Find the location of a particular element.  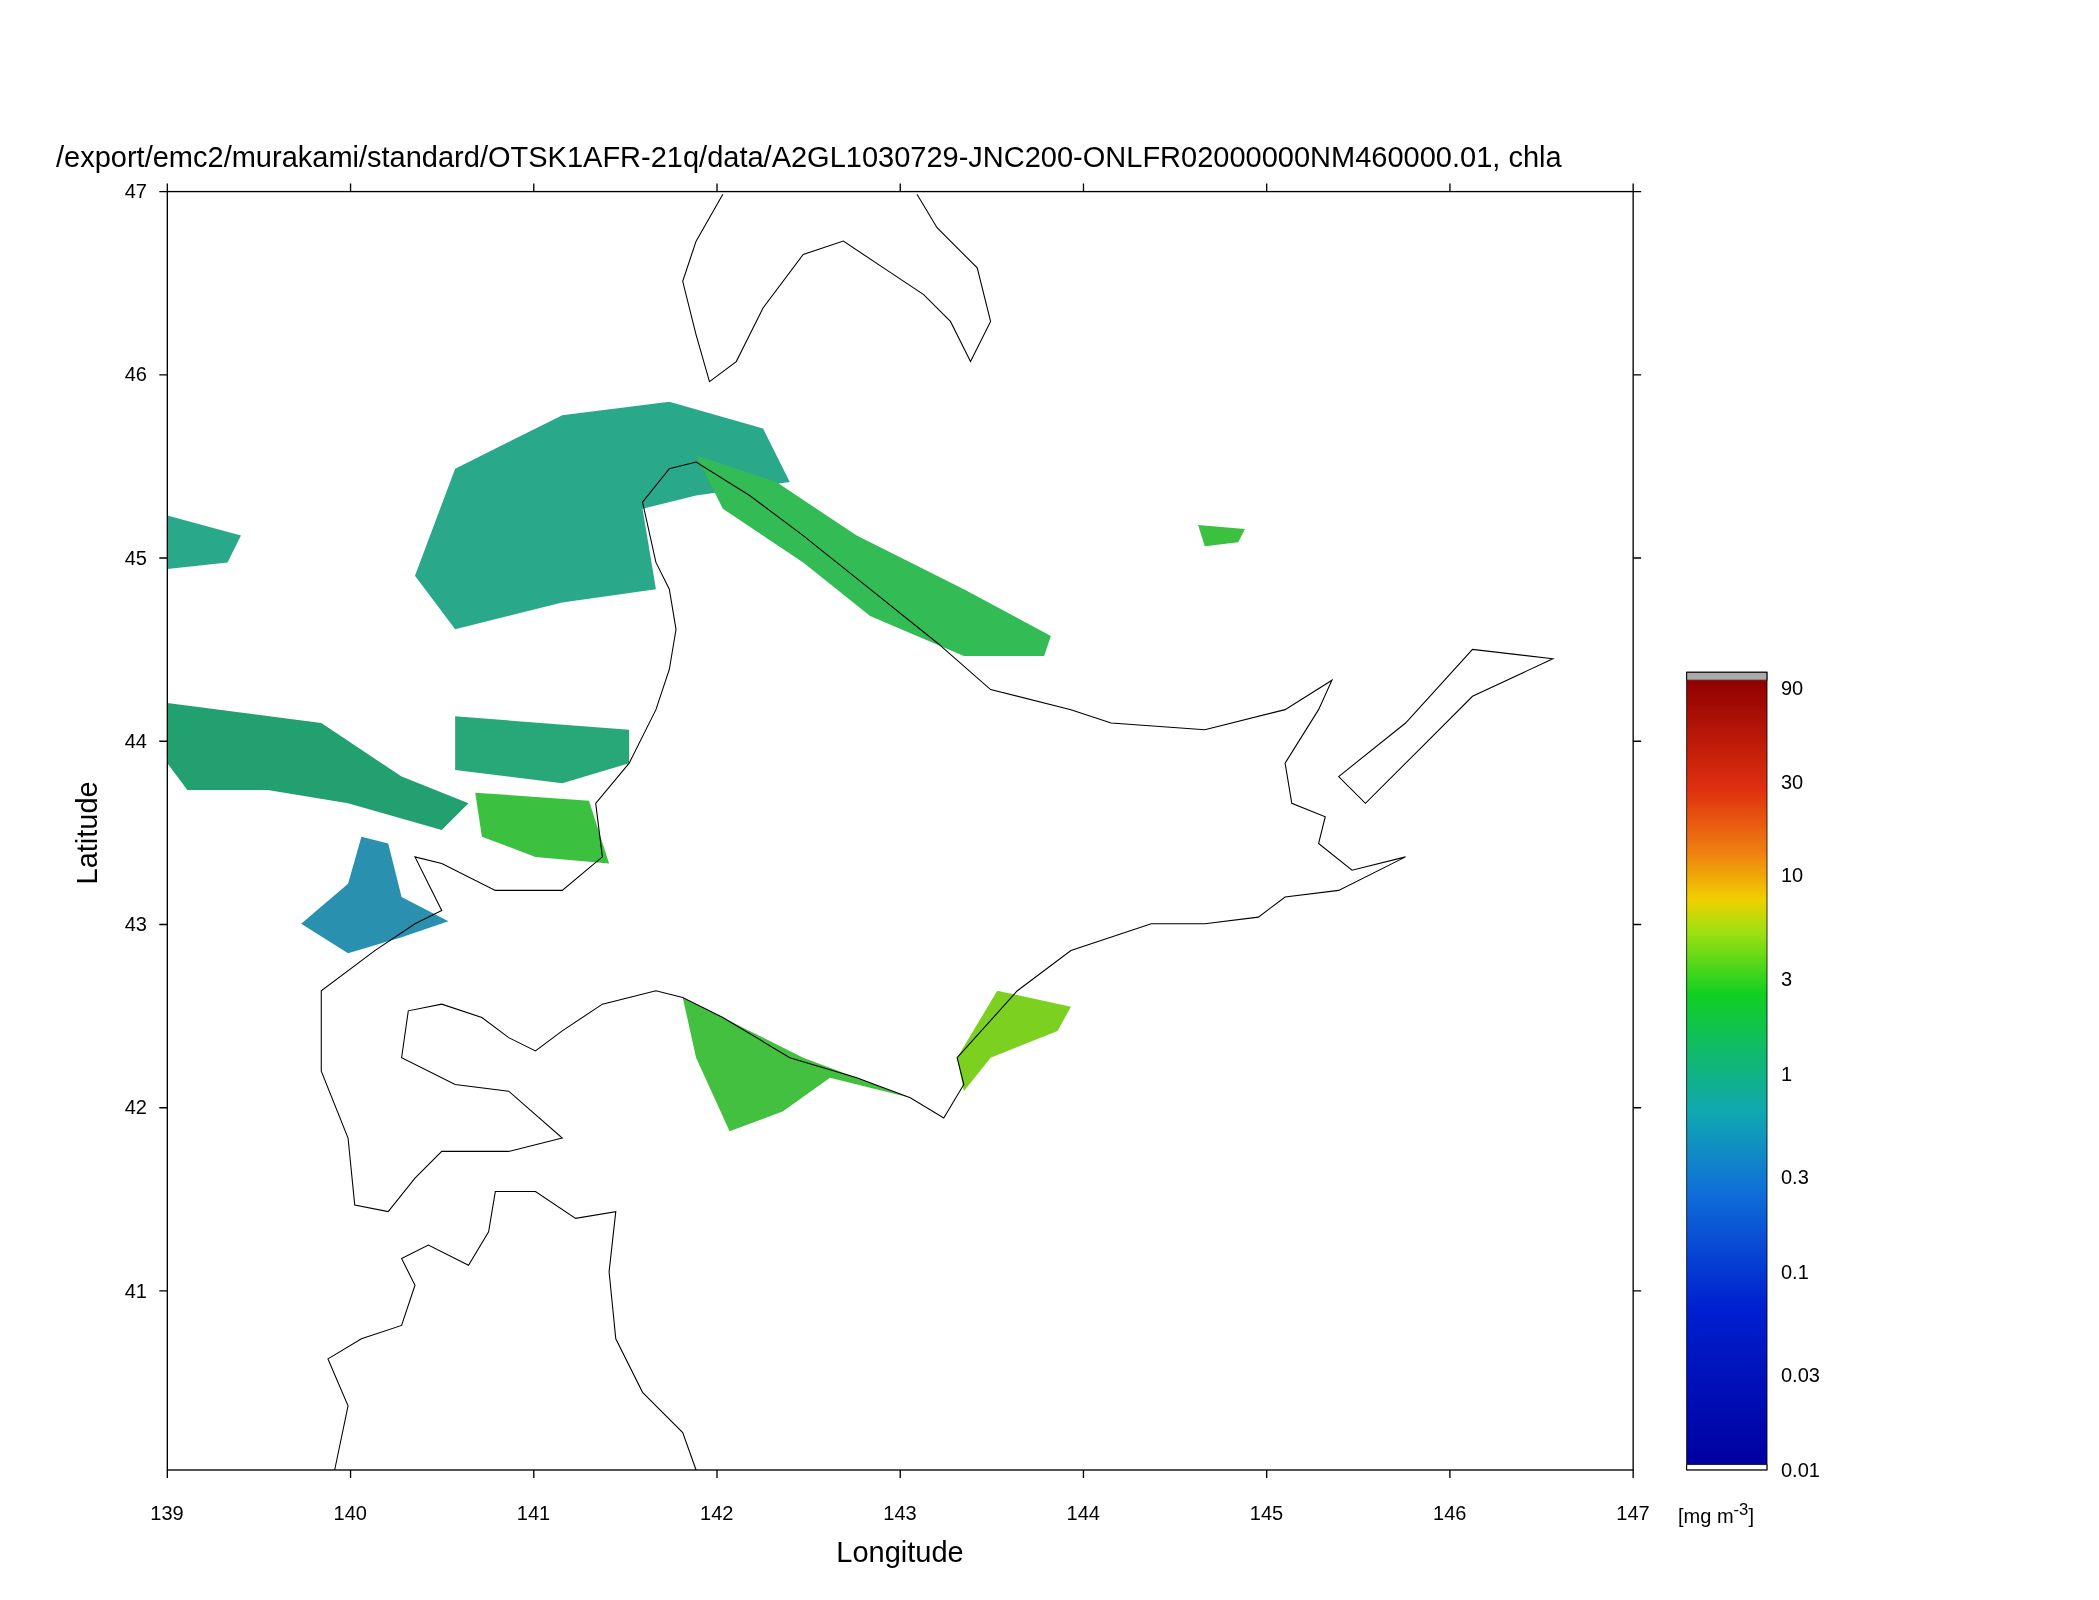

colorbar-tick-label: 0.1 is located at coordinates (1795, 1271).